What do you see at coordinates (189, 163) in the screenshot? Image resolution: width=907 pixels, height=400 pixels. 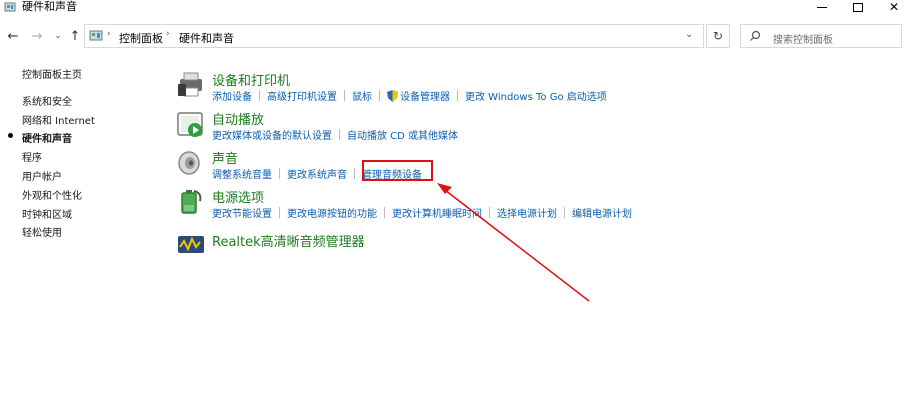 I see `speaker-icon` at bounding box center [189, 163].